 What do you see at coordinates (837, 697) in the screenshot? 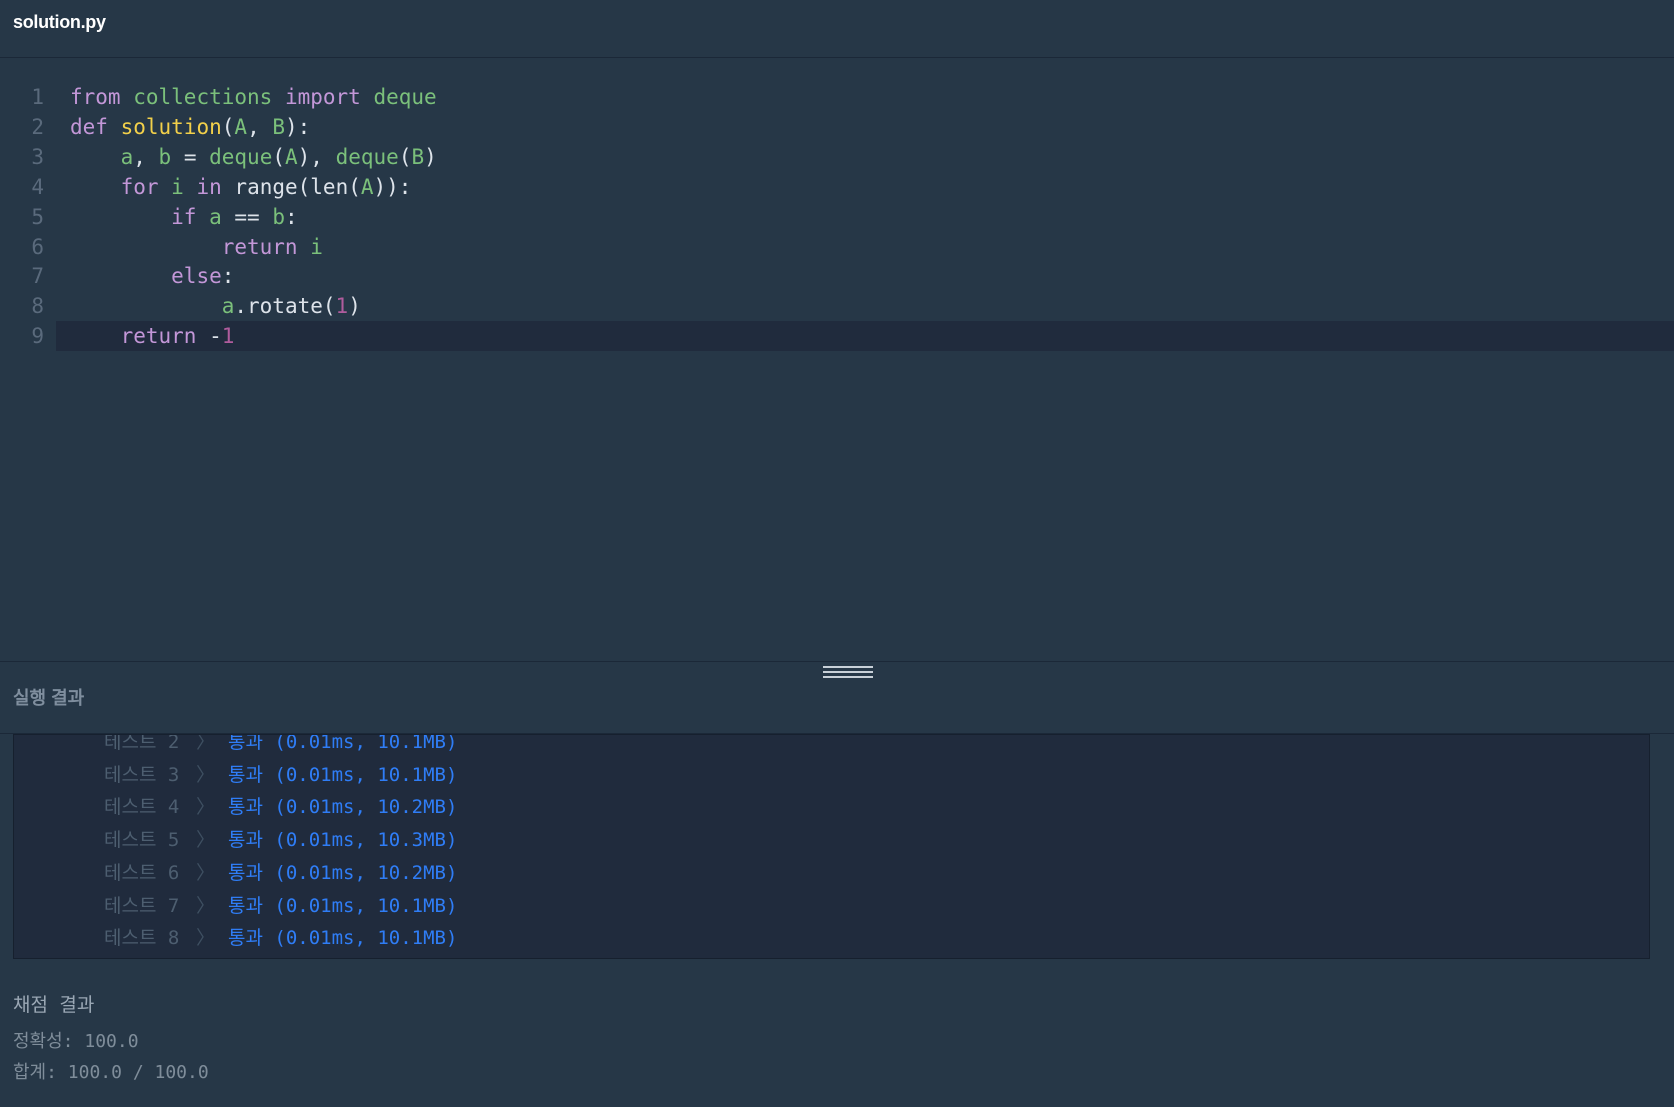
I see `panel-splitter: 실행 결과` at bounding box center [837, 697].